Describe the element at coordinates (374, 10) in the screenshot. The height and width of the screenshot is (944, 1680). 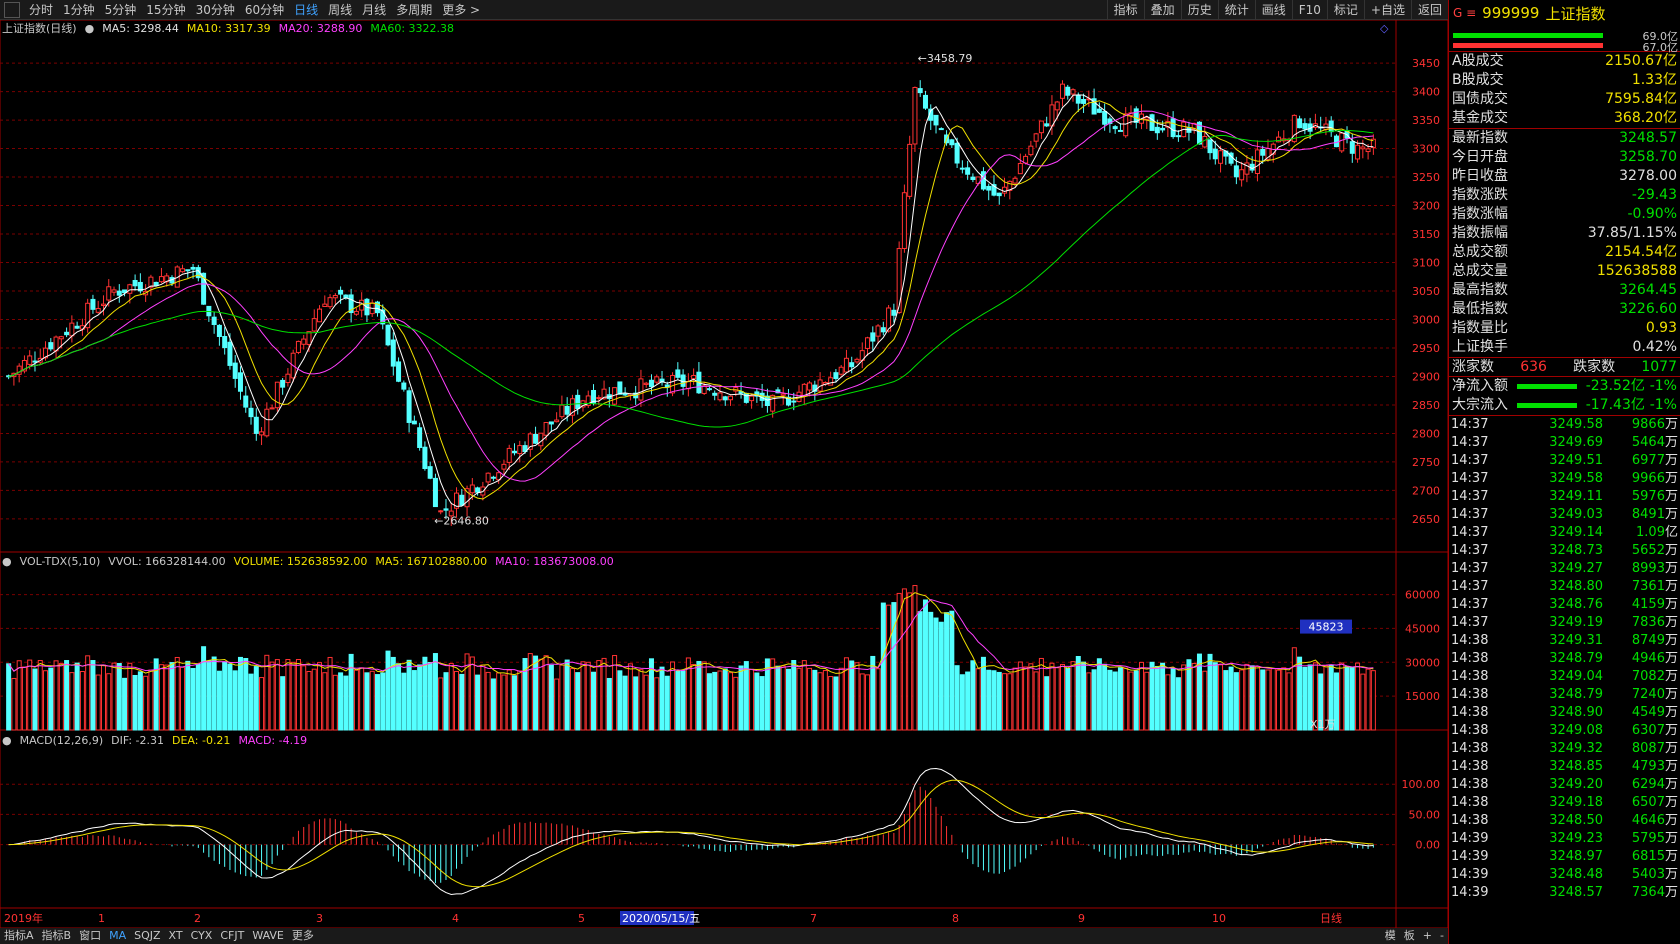
I see `period-tab: 月线` at that location.